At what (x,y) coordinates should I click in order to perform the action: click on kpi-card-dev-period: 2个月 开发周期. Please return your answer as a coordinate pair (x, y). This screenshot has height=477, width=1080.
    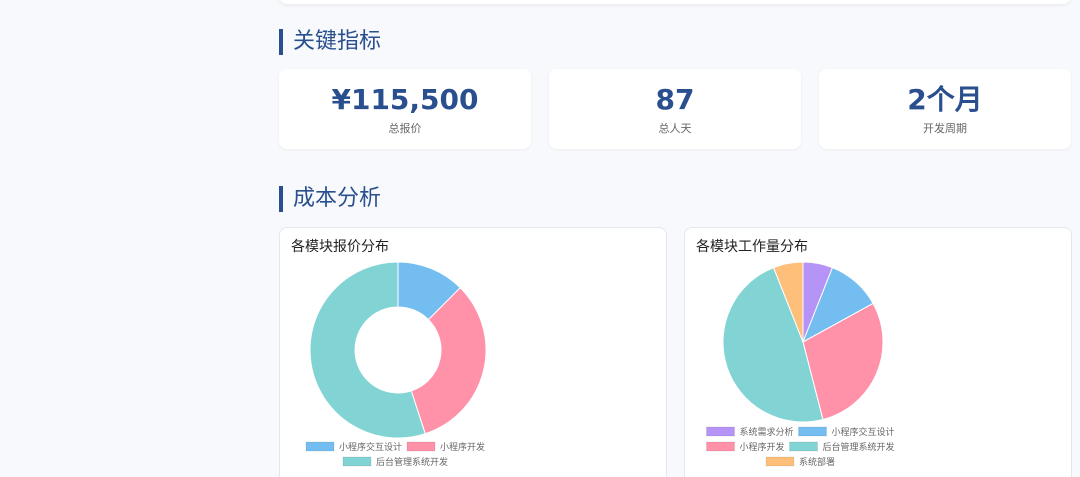
    Looking at the image, I should click on (945, 109).